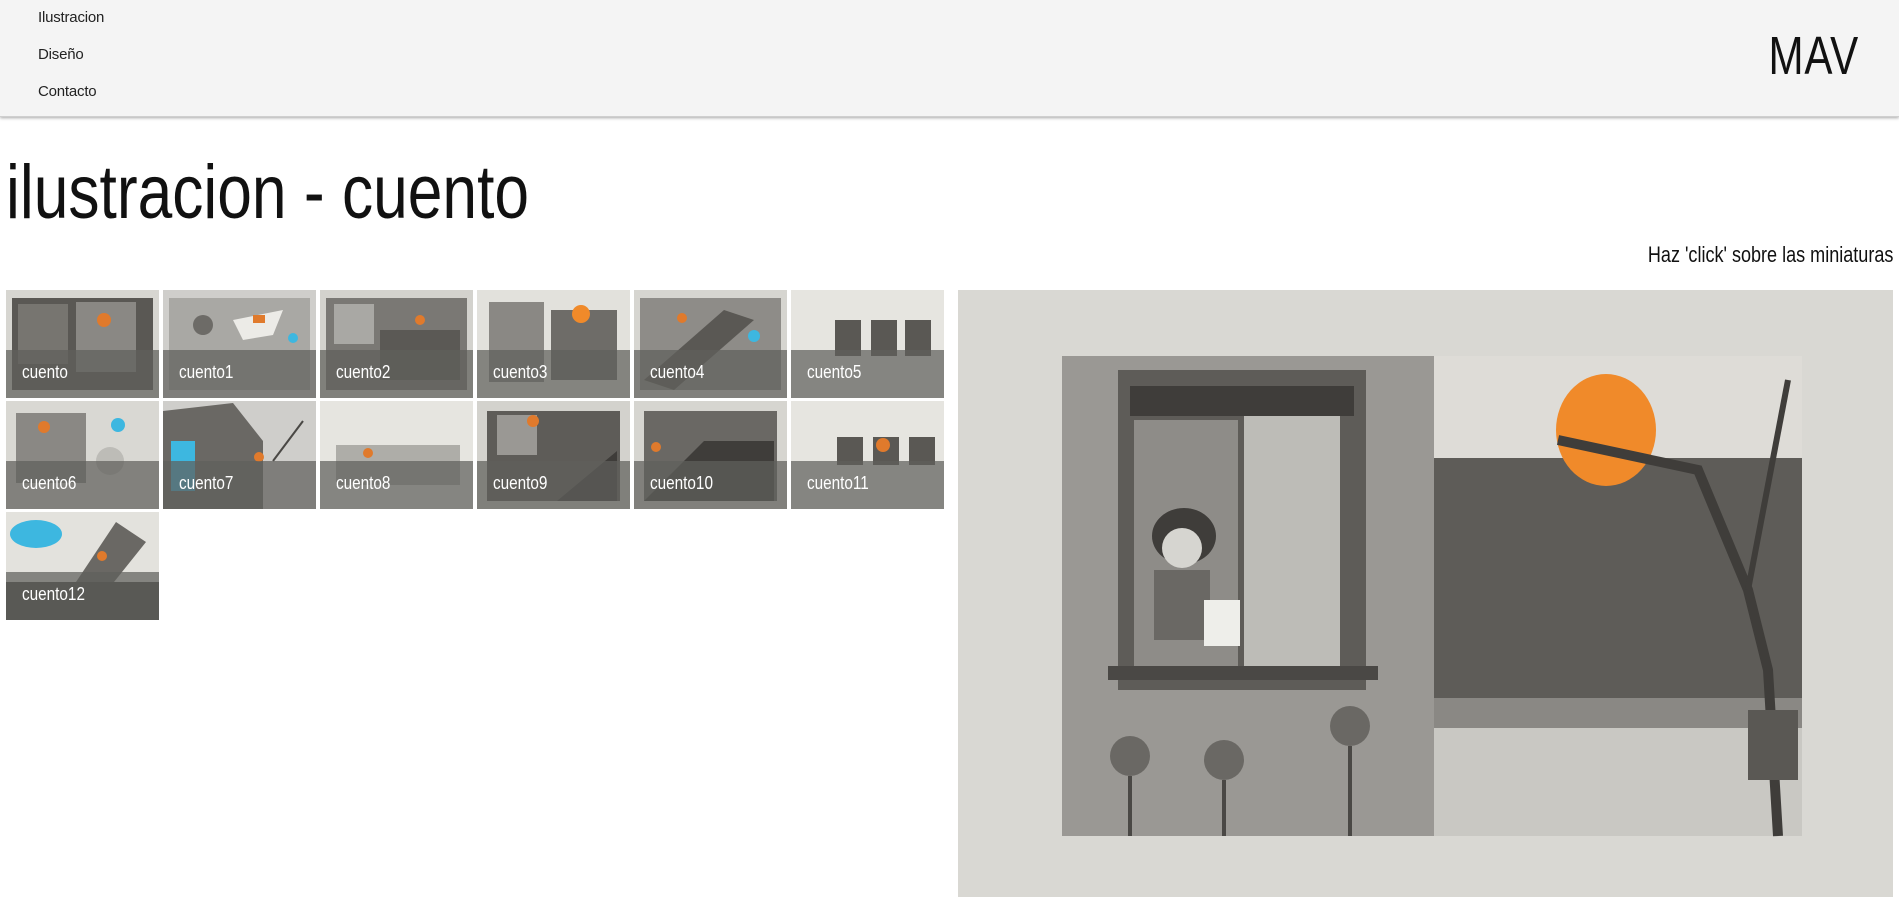 This screenshot has height=897, width=1899. I want to click on thumbnail-label: cuento12, so click(53, 594).